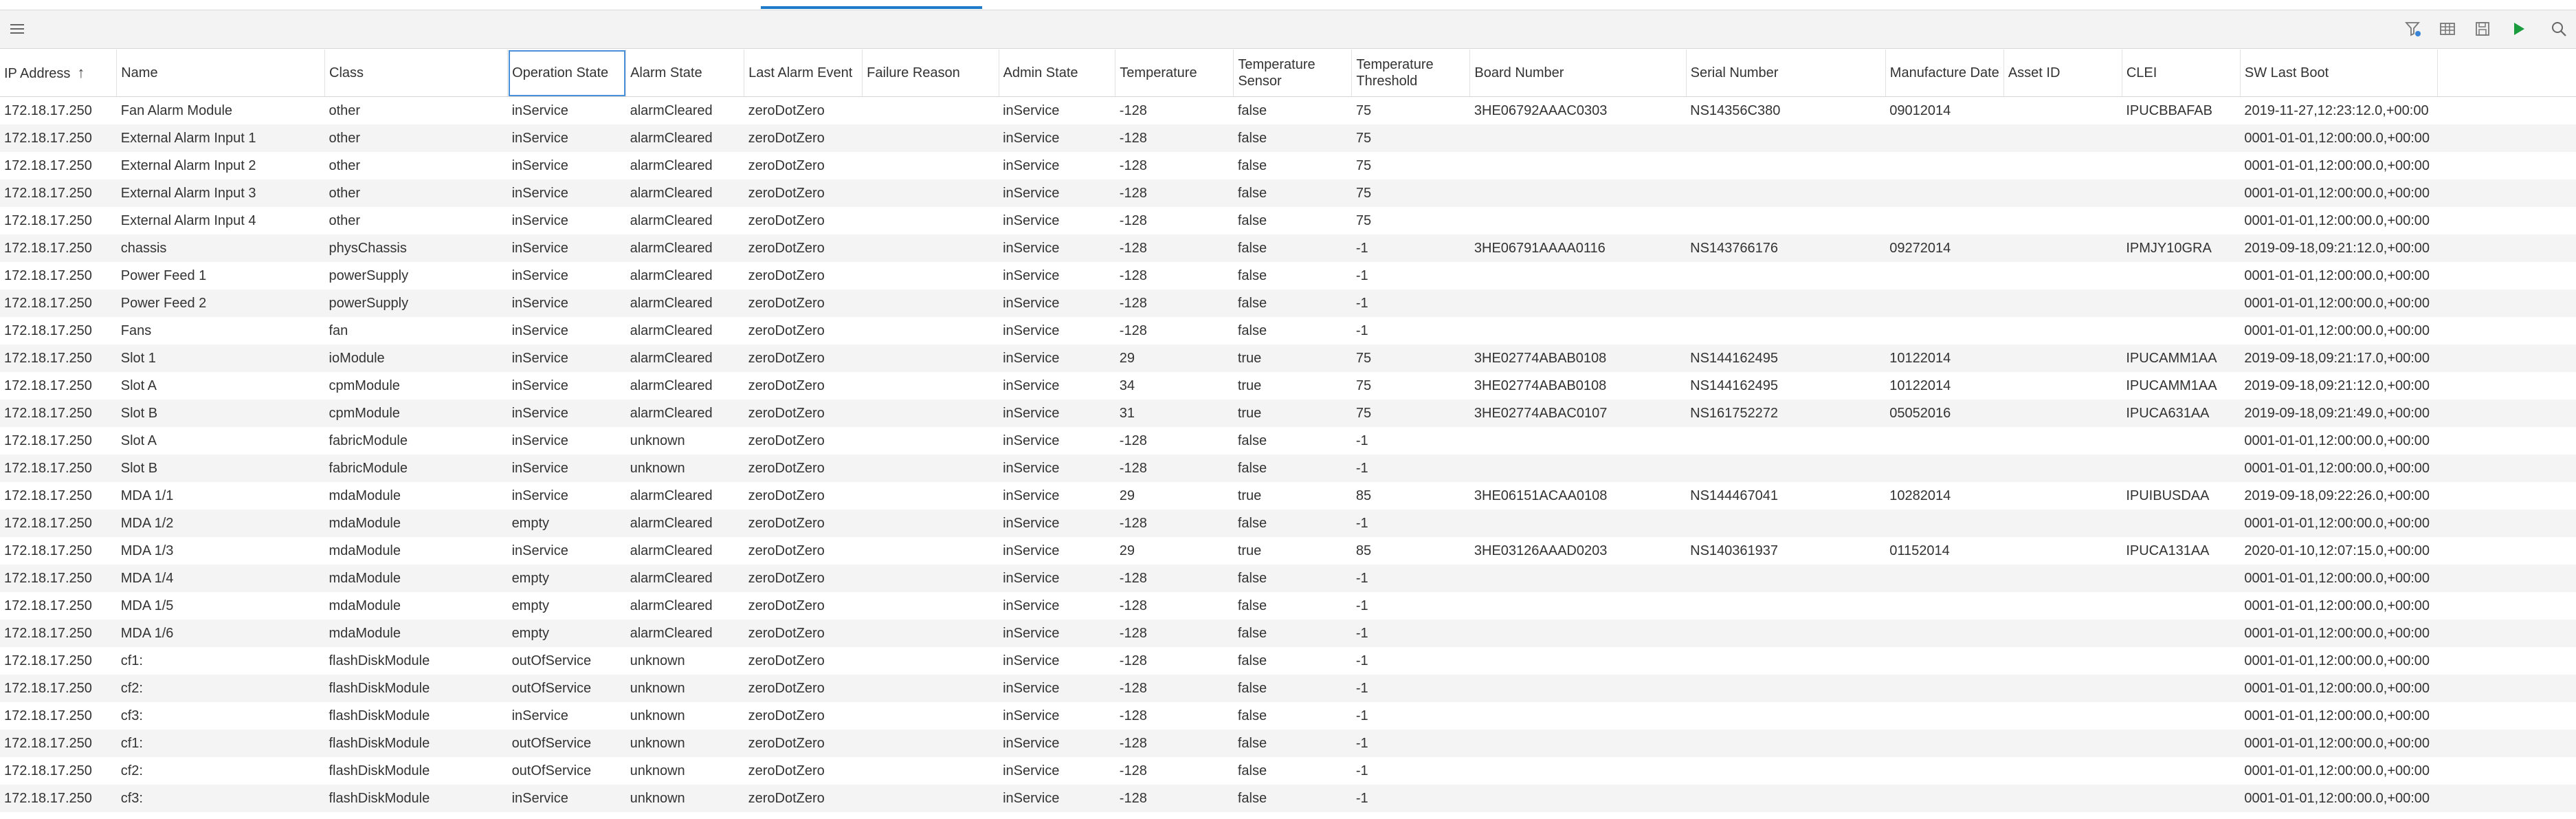 The height and width of the screenshot is (819, 2576). I want to click on column-header-temperature-sensor: Temperature Sensor, so click(1293, 73).